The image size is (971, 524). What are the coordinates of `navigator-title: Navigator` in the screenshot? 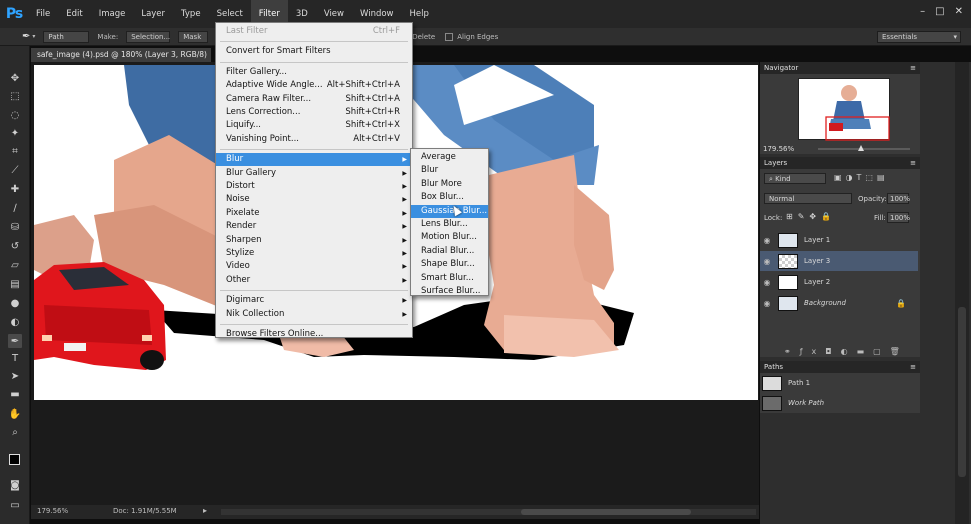 It's located at (781, 68).